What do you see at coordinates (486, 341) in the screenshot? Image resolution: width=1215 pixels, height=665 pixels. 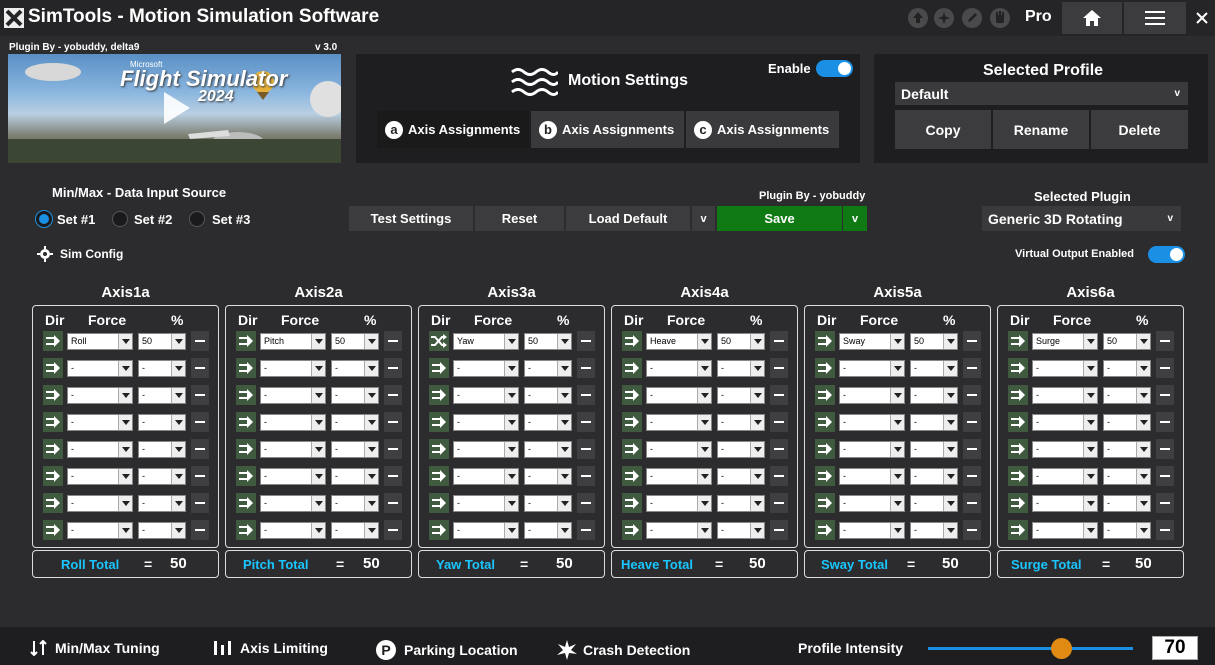 I see `force-select: Yaw` at bounding box center [486, 341].